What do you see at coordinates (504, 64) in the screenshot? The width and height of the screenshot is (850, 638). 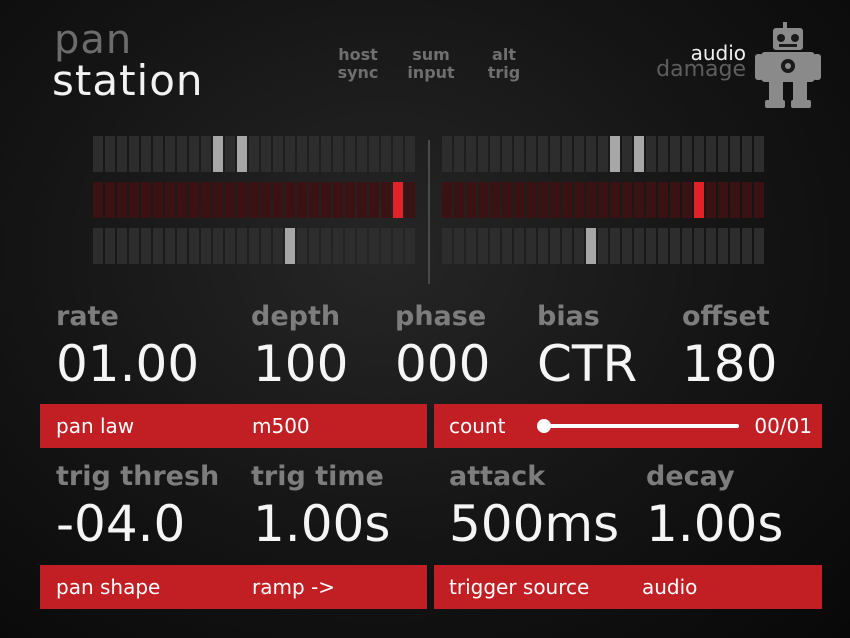 I see `alt-trig-toggle: alt trig` at bounding box center [504, 64].